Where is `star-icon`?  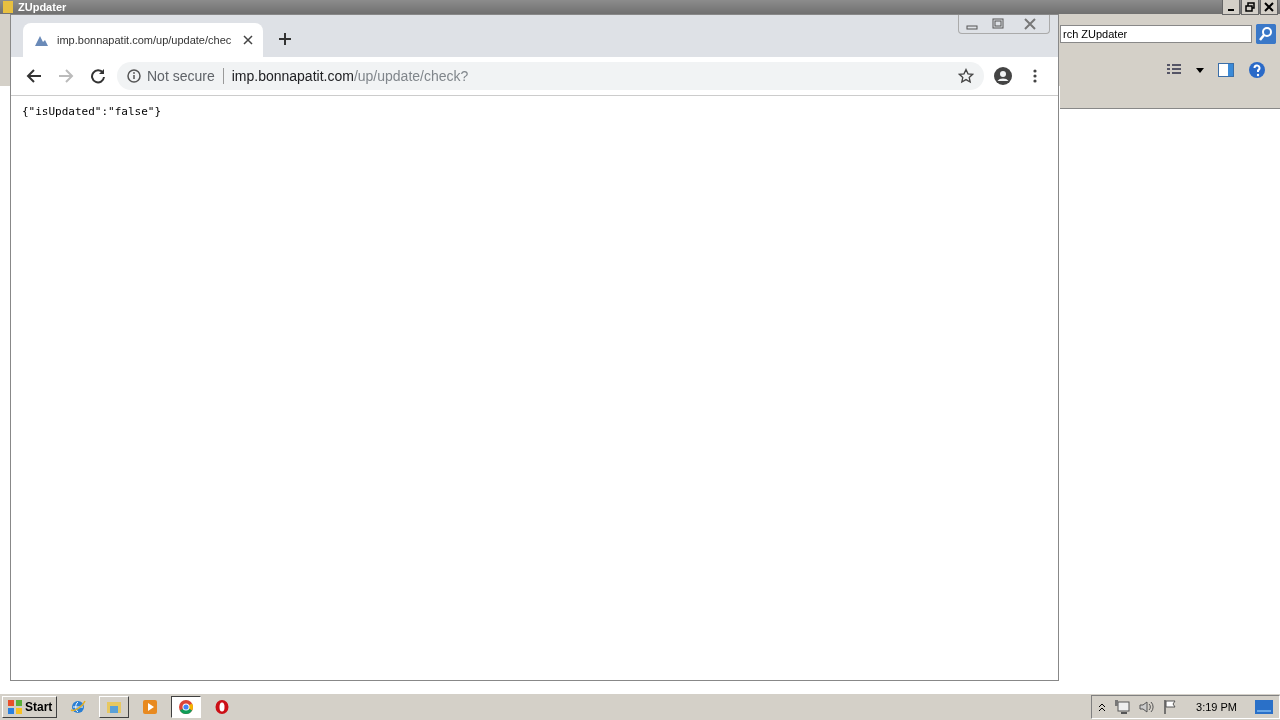 star-icon is located at coordinates (966, 76).